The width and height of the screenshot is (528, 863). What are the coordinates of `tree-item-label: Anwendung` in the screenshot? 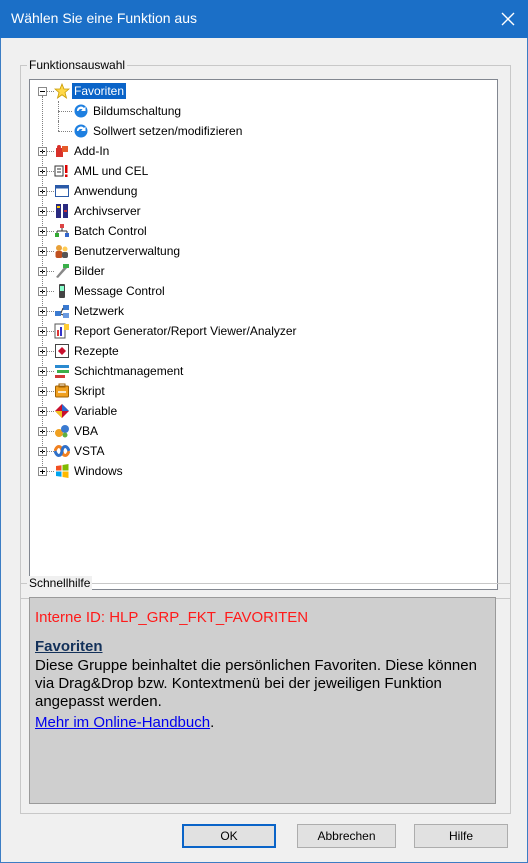 It's located at (106, 191).